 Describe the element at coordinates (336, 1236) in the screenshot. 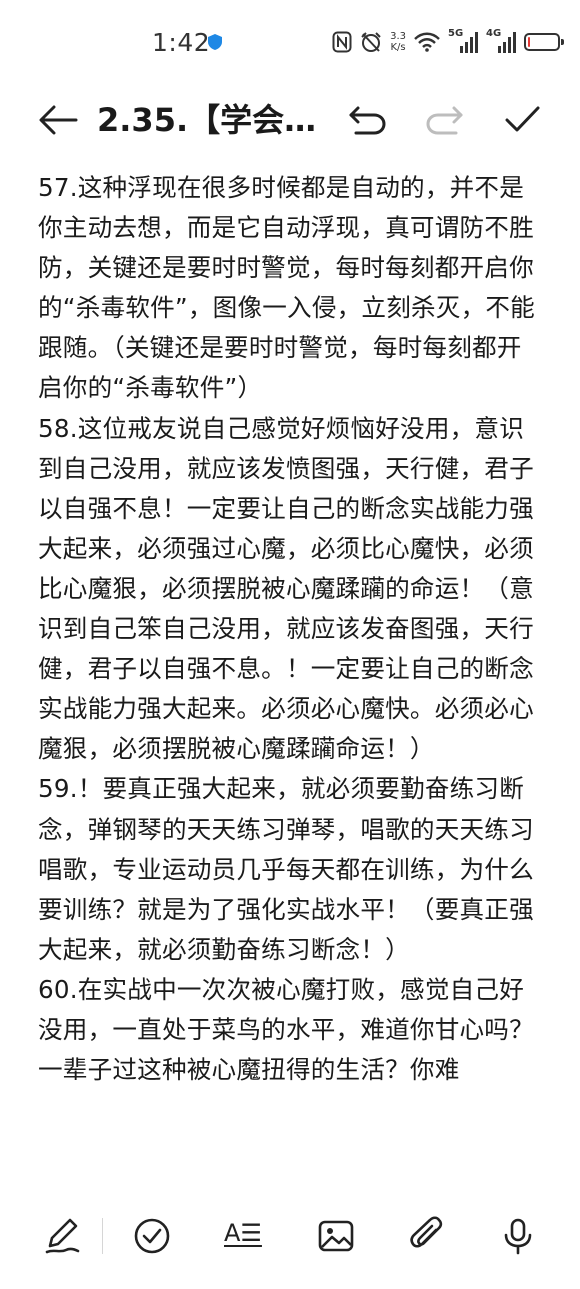

I see `image-icon` at that location.